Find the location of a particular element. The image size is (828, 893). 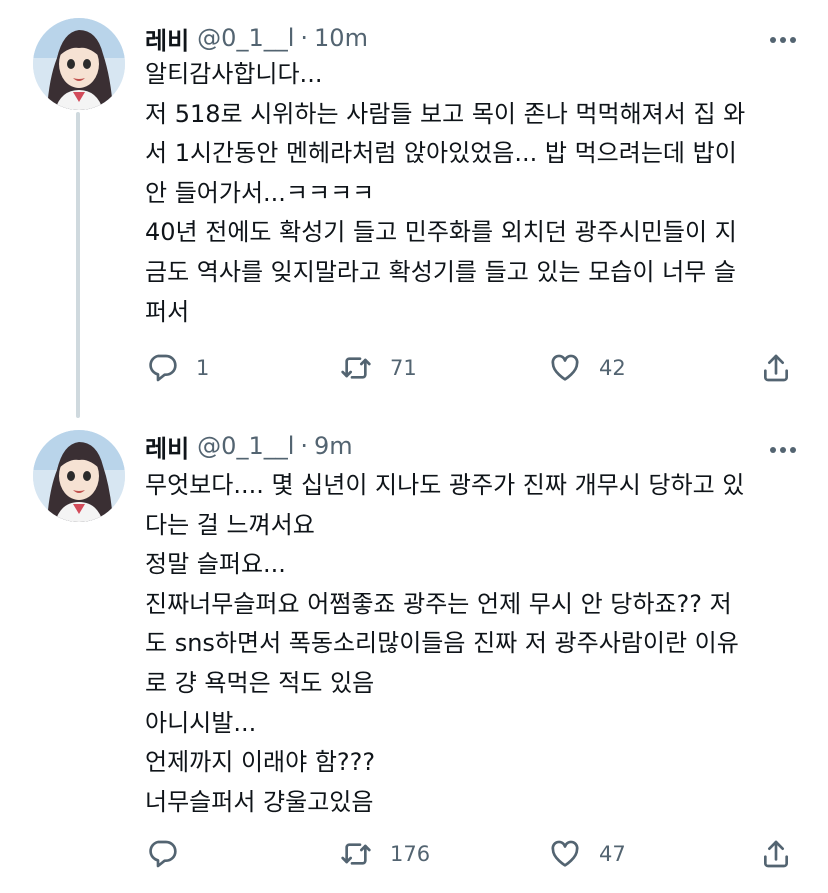

tweet-text-line: 언제까지 이래야 함??? is located at coordinates (260, 762).